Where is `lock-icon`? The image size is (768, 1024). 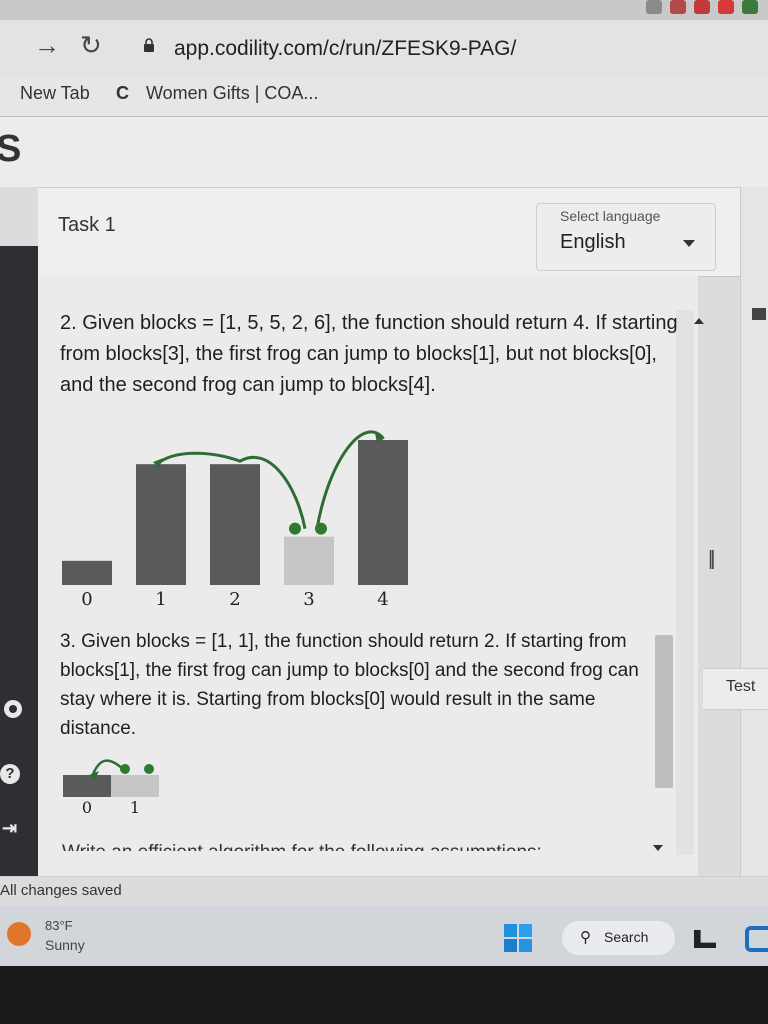
lock-icon is located at coordinates (149, 45).